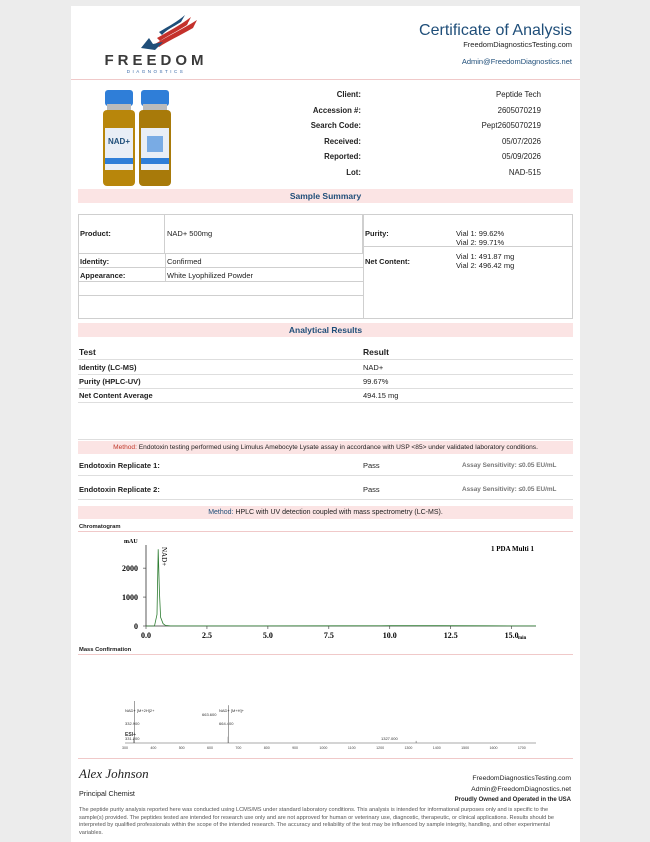 This screenshot has width=650, height=842. I want to click on x-tick-label: 10.0, so click(390, 635).